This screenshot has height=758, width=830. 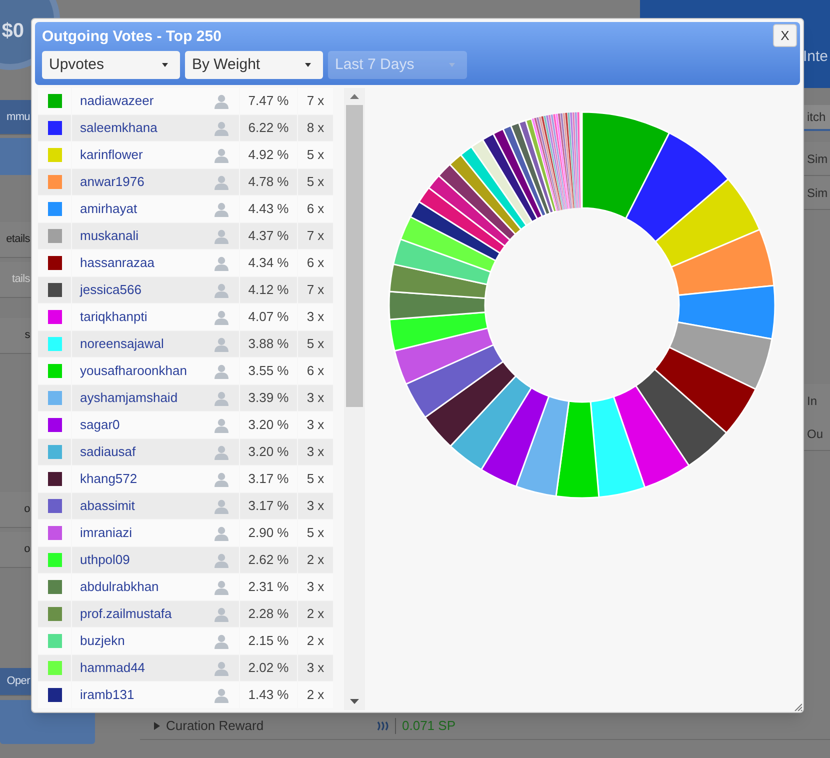 What do you see at coordinates (147, 371) in the screenshot?
I see `user-link: yousafharoonkhan` at bounding box center [147, 371].